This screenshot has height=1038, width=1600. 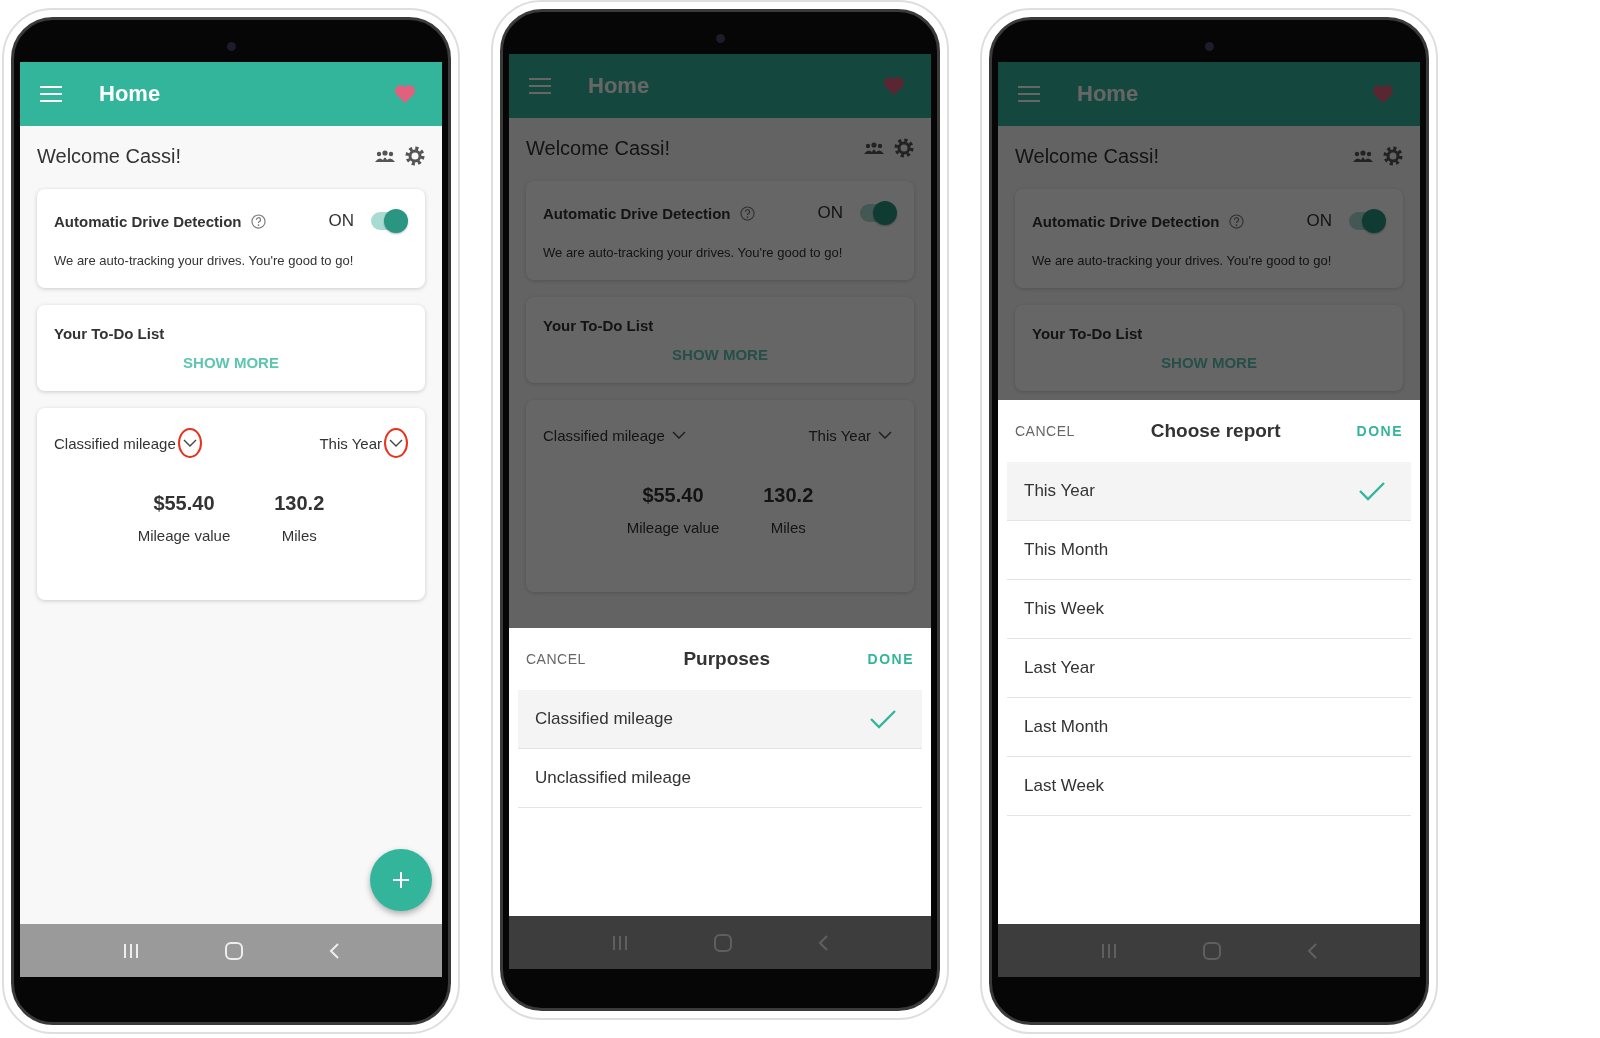 What do you see at coordinates (1209, 786) in the screenshot?
I see `option-item: Last Week` at bounding box center [1209, 786].